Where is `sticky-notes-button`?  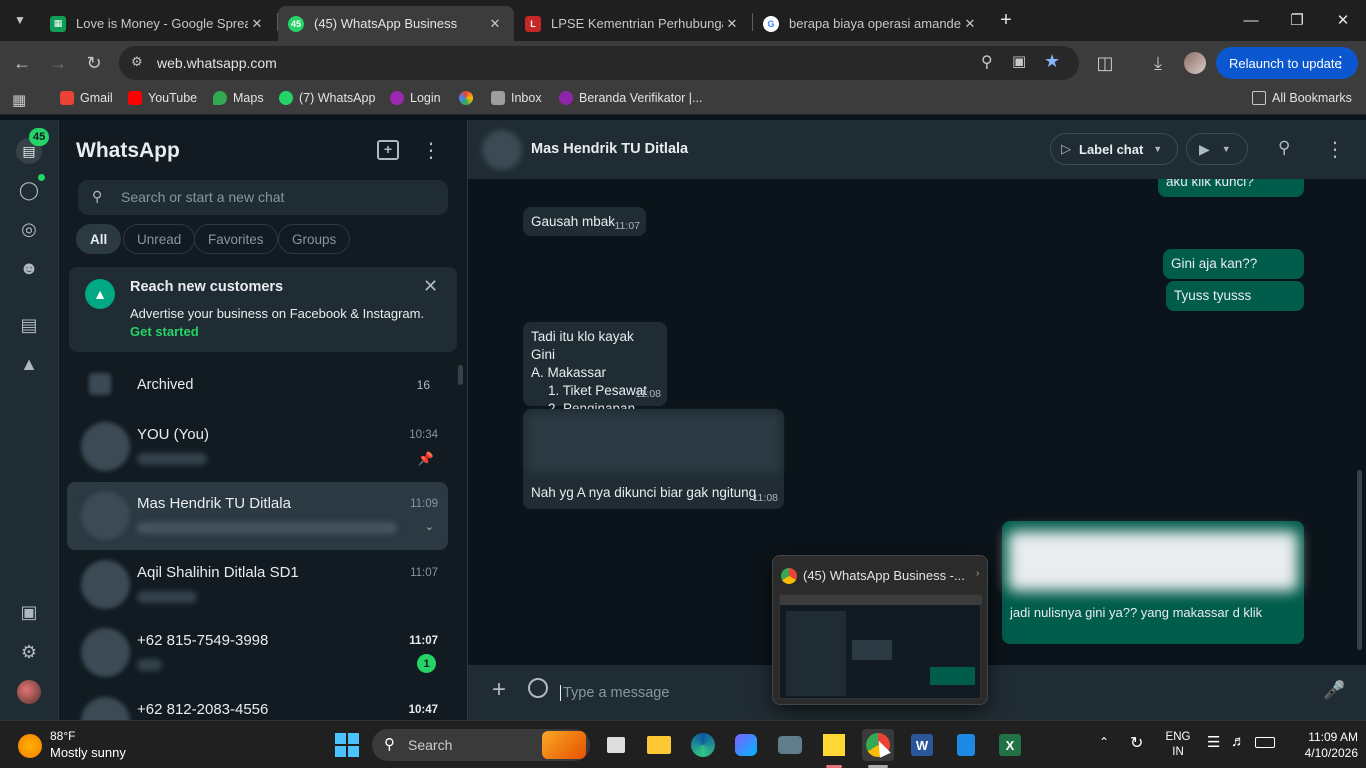 sticky-notes-button is located at coordinates (834, 745).